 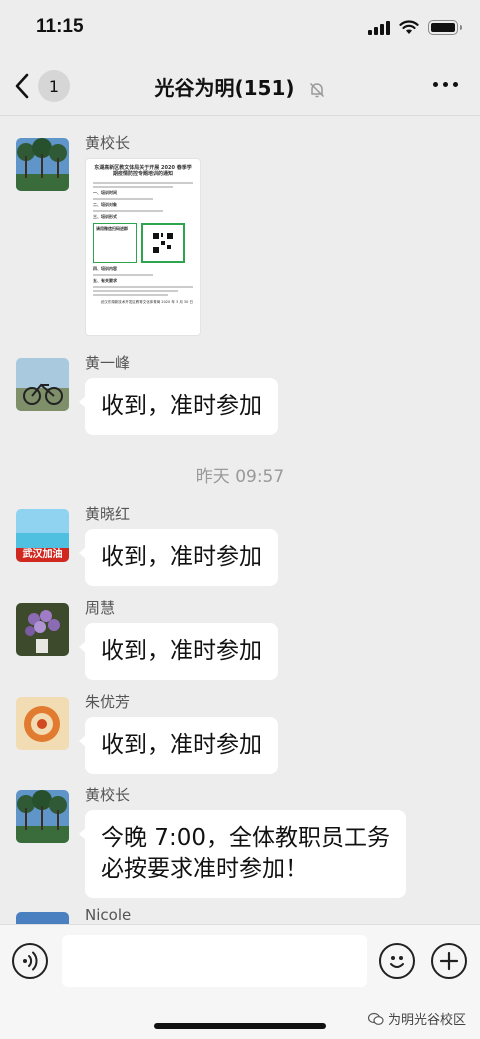 What do you see at coordinates (214, 961) in the screenshot?
I see `message-input` at bounding box center [214, 961].